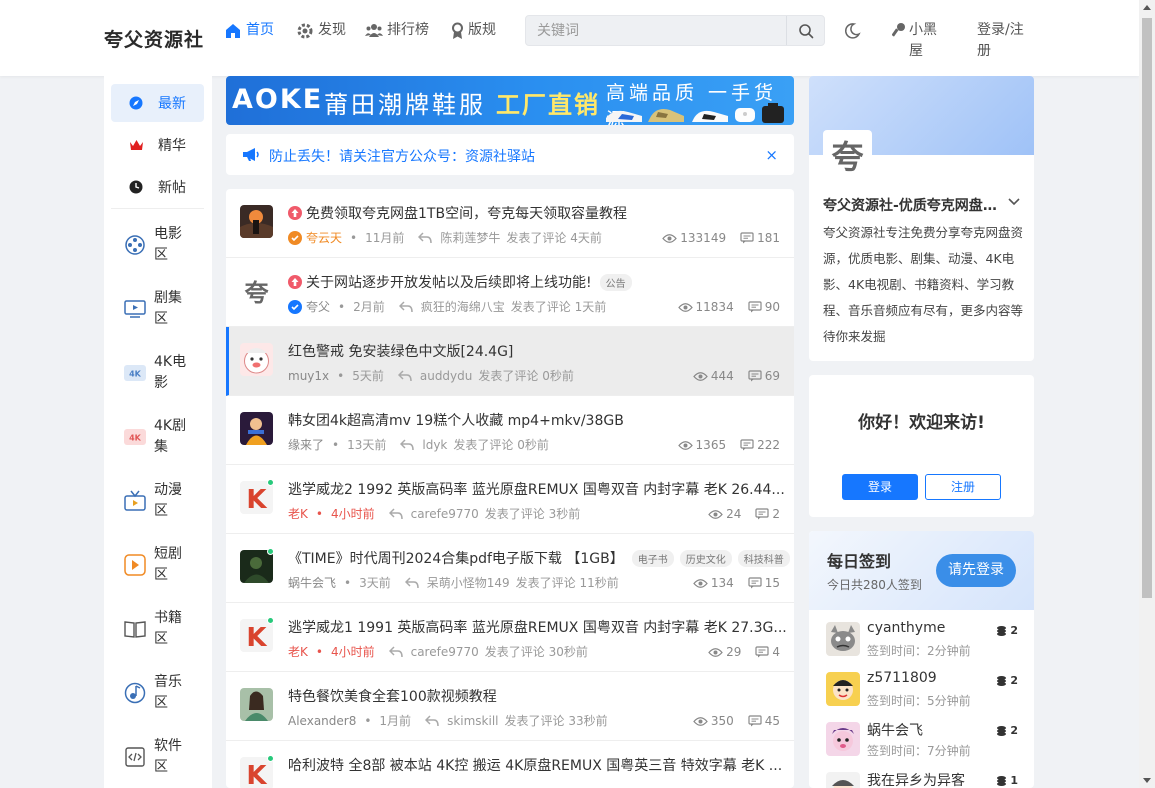 This screenshot has width=1155, height=788. What do you see at coordinates (312, 582) in the screenshot?
I see `post-author: 蜗牛会飞` at bounding box center [312, 582].